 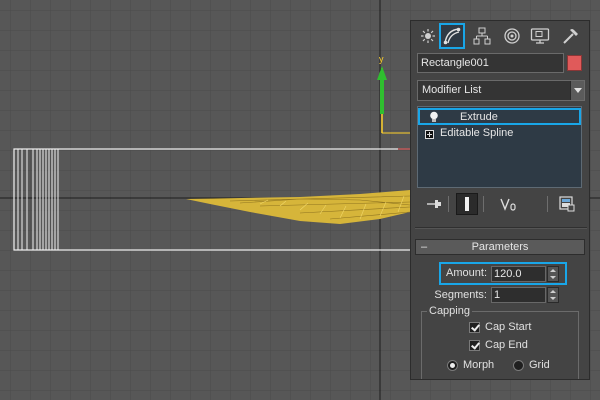 I want to click on curve-icon, so click(x=452, y=36).